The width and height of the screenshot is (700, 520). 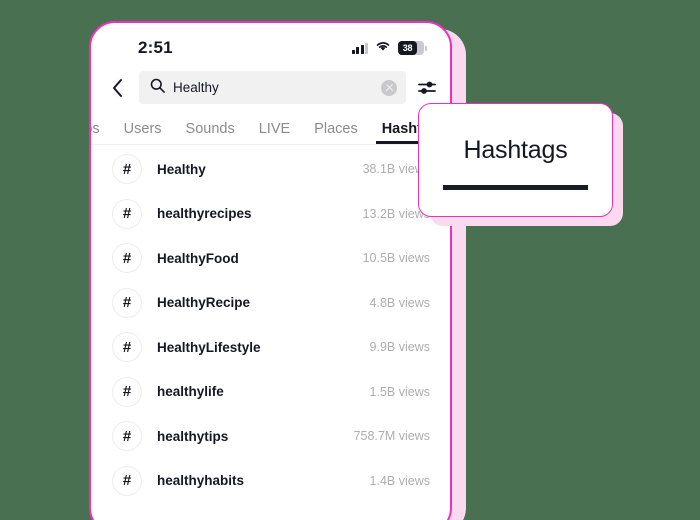 I want to click on search-input: Healthy, so click(x=272, y=87).